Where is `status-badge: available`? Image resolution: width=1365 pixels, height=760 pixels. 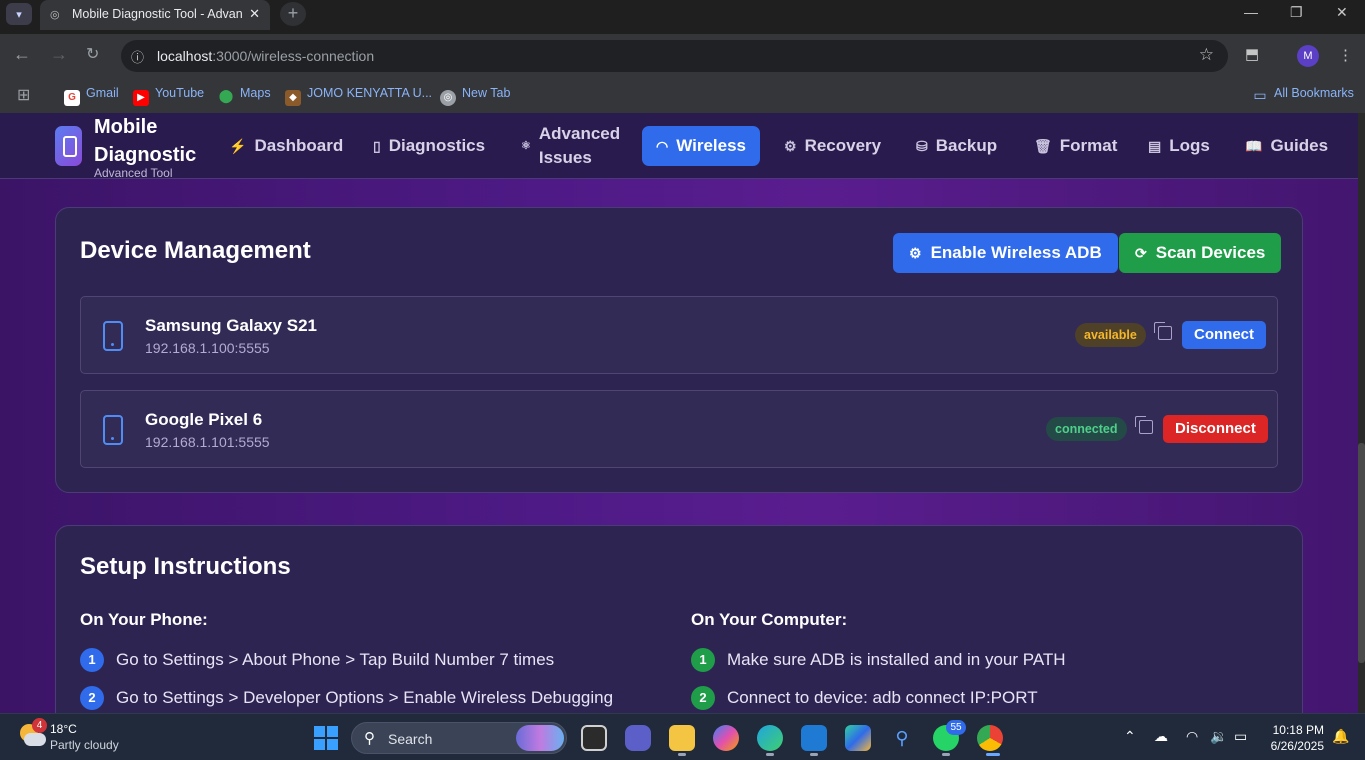
status-badge: available is located at coordinates (1110, 335).